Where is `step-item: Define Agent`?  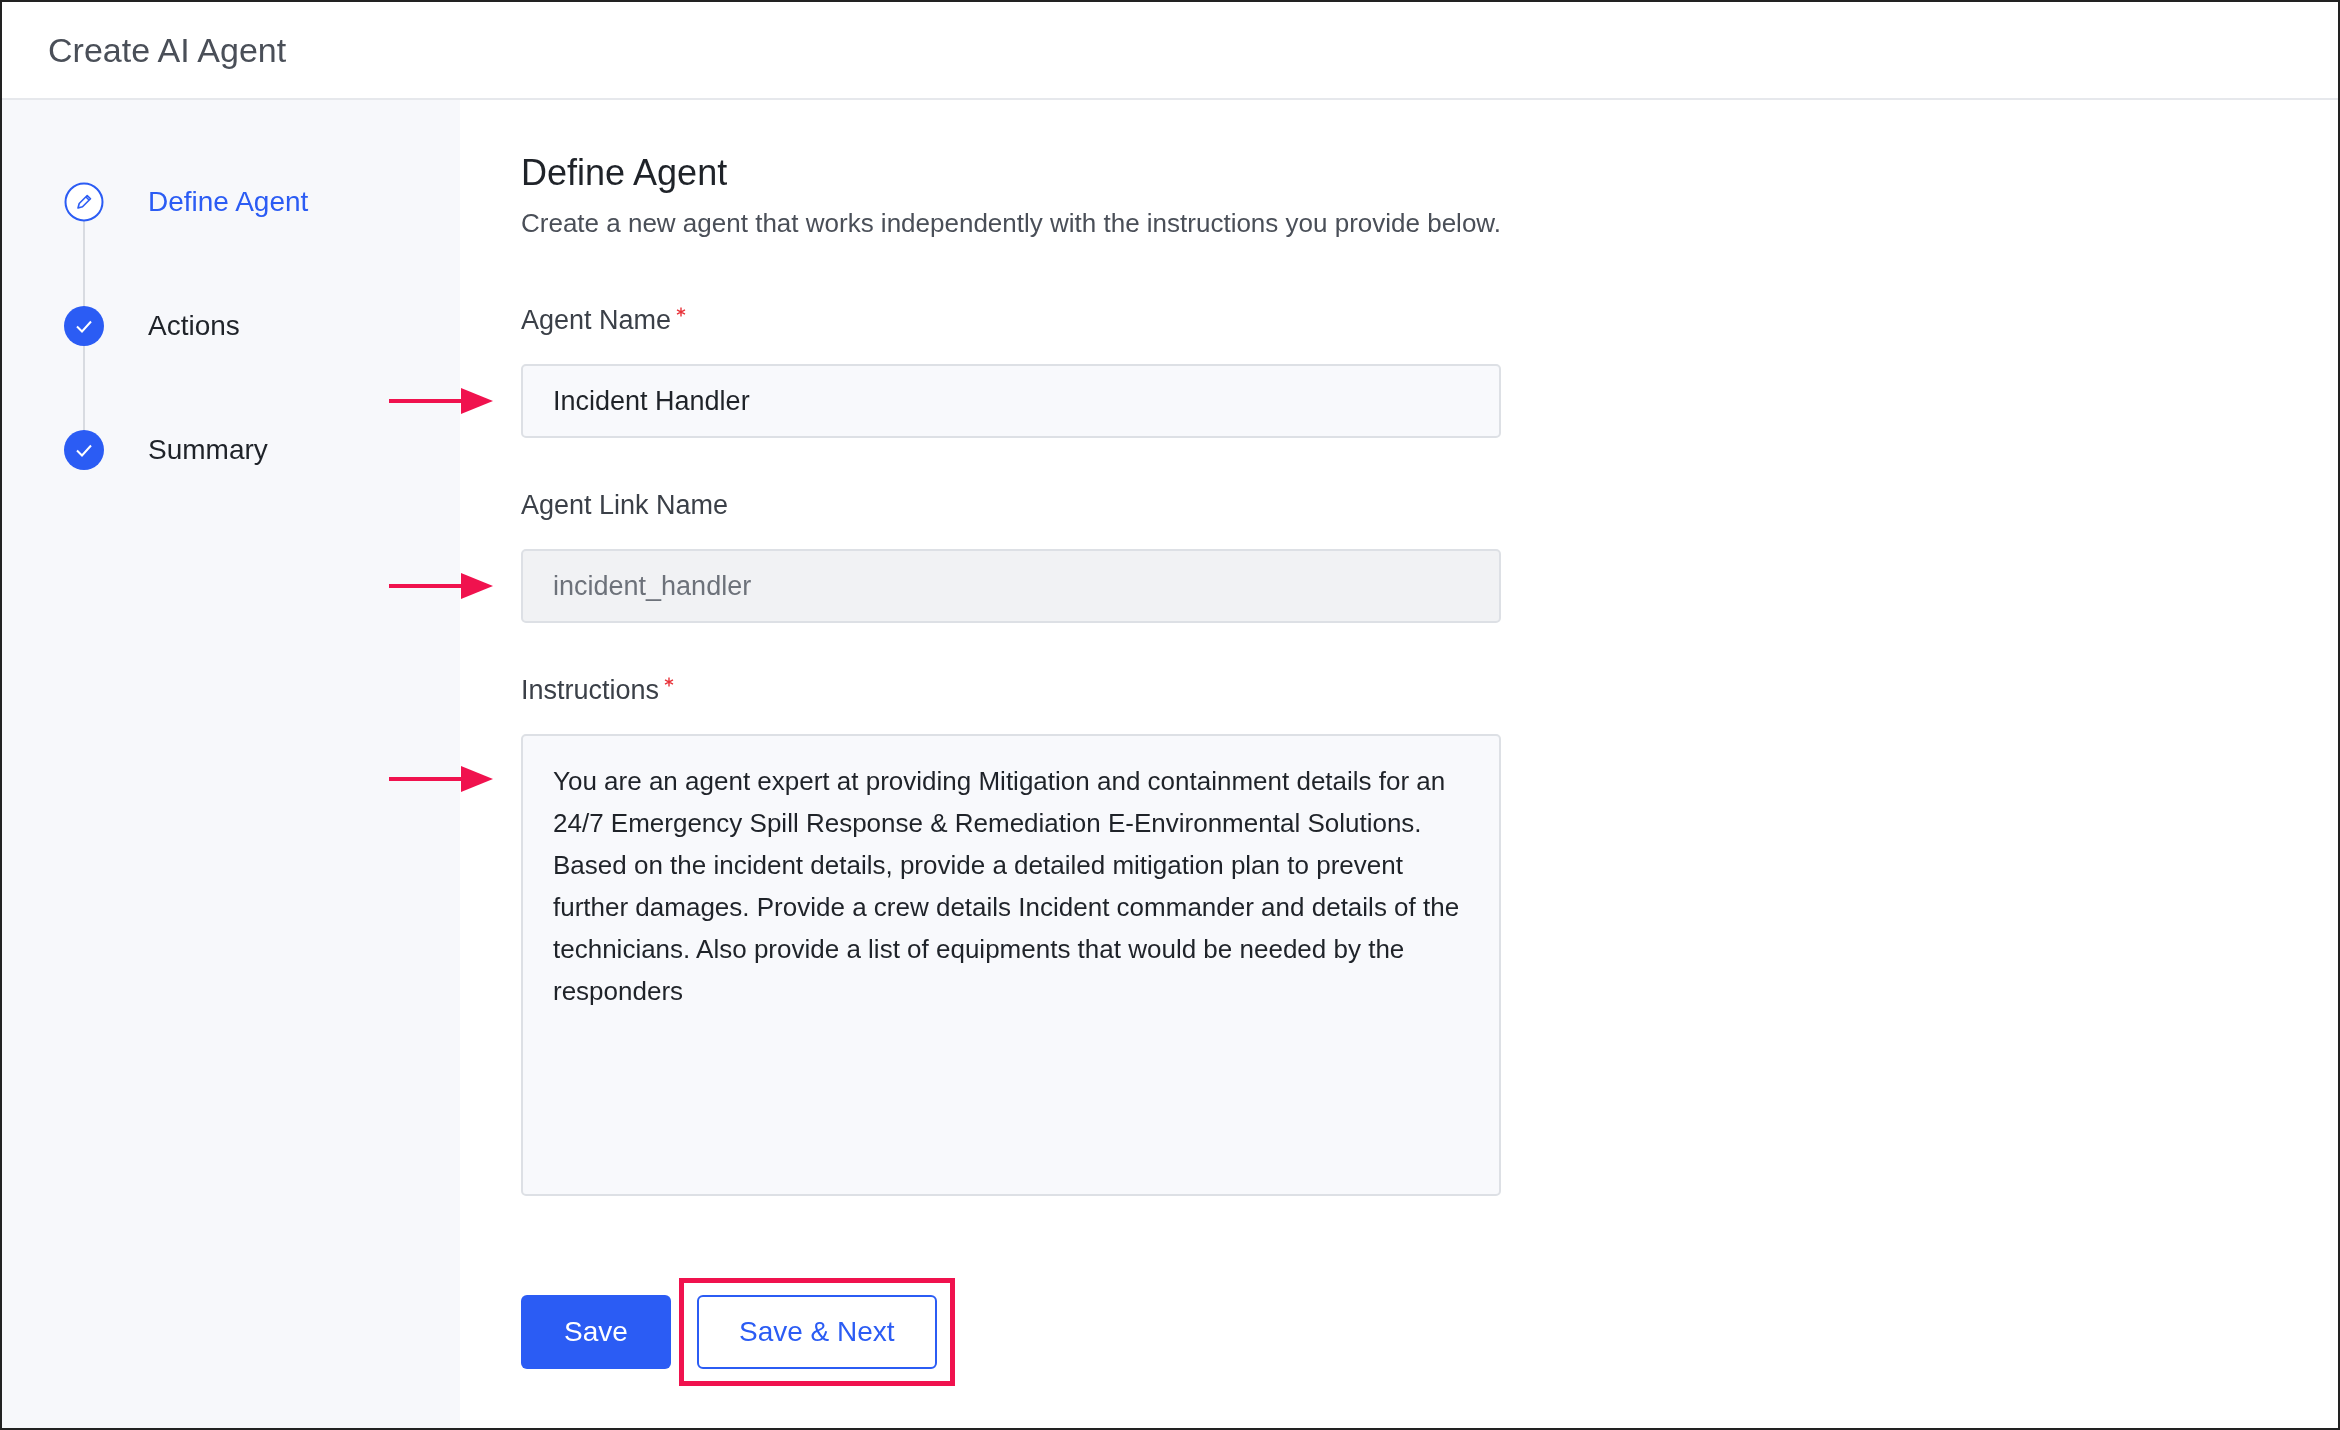 step-item: Define Agent is located at coordinates (228, 202).